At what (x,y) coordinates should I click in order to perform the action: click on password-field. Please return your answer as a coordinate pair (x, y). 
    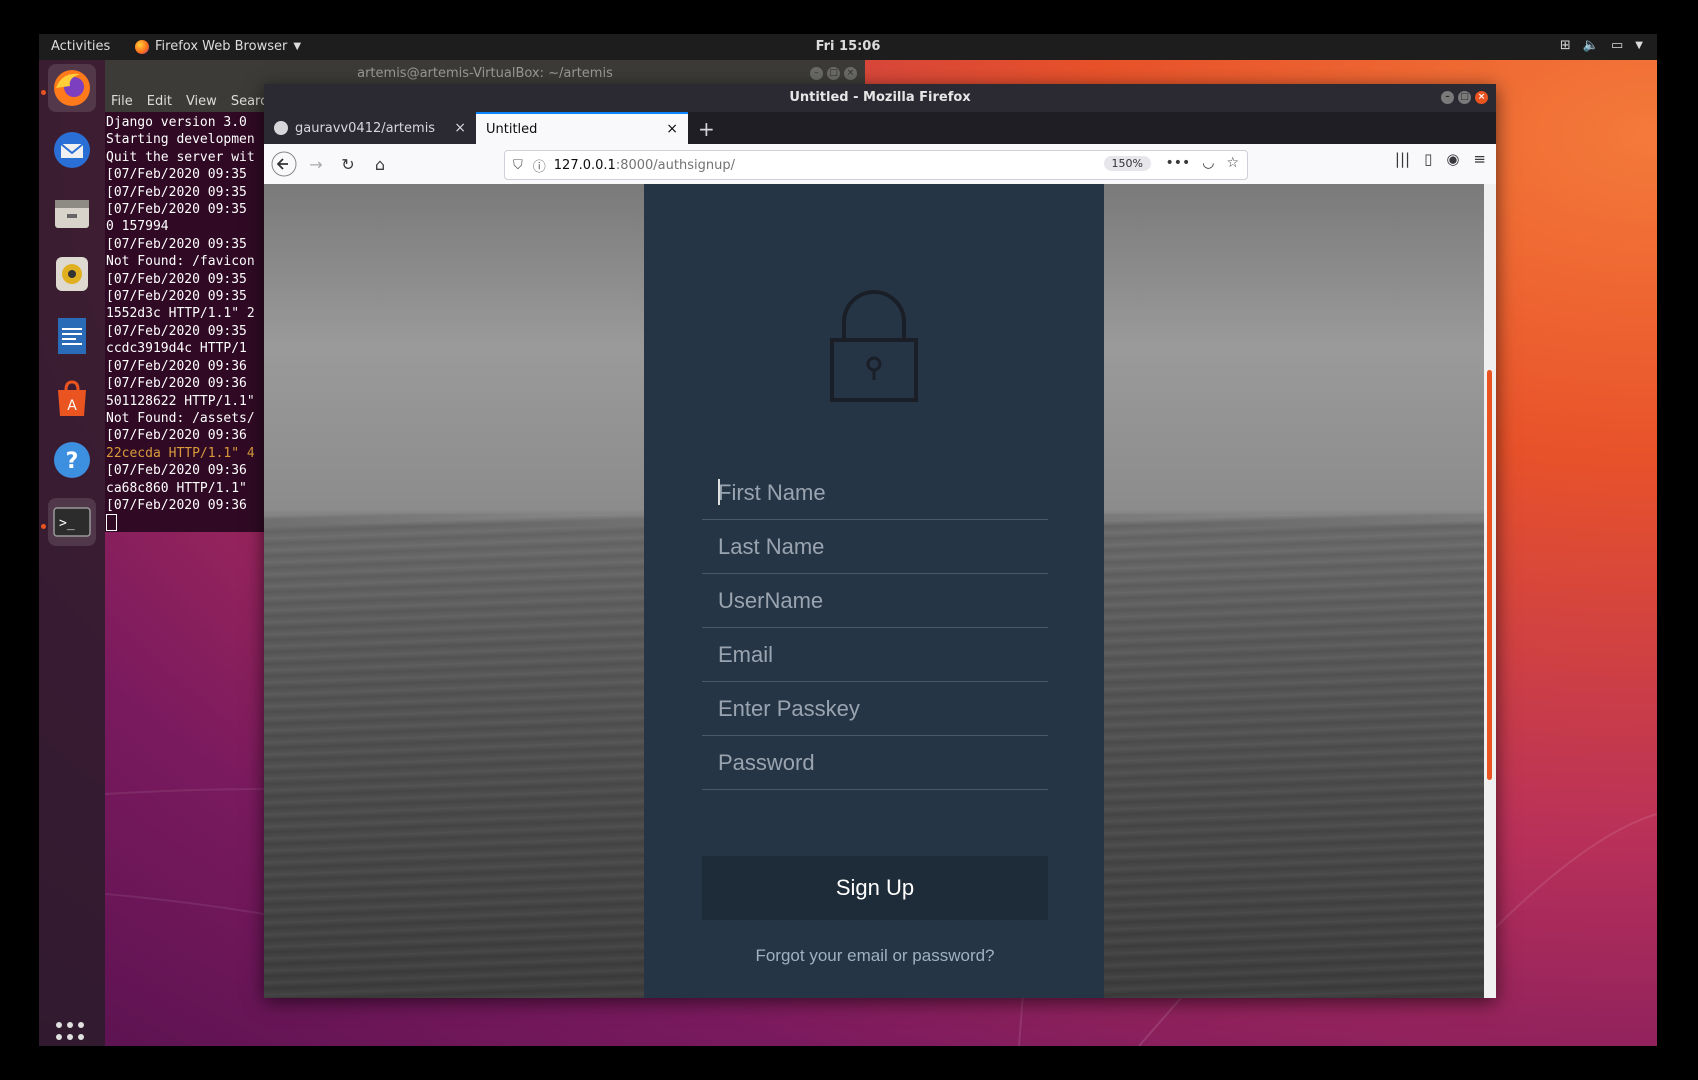
    Looking at the image, I should click on (875, 763).